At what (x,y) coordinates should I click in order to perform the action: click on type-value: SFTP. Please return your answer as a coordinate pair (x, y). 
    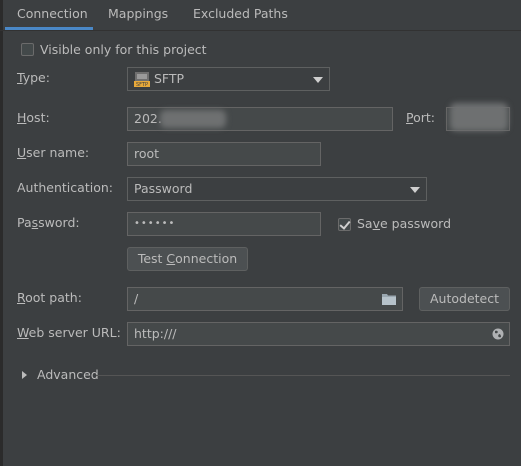
    Looking at the image, I should click on (169, 78).